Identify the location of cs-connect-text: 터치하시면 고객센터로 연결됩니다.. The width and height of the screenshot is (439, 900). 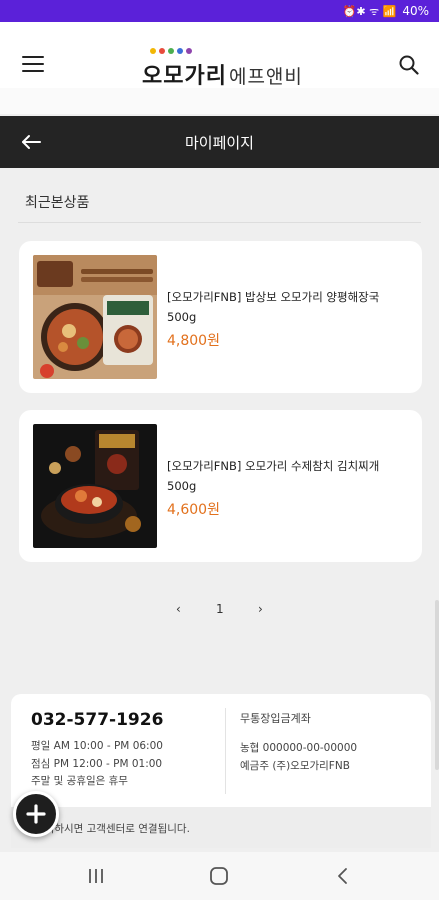
(112, 829).